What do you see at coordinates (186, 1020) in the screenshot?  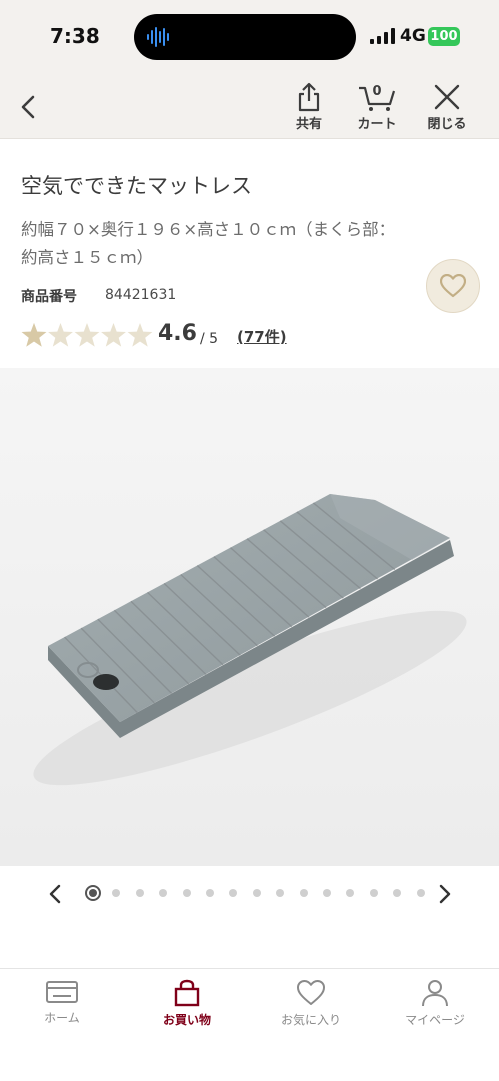 I see `tab-shopping-label: お買い物` at bounding box center [186, 1020].